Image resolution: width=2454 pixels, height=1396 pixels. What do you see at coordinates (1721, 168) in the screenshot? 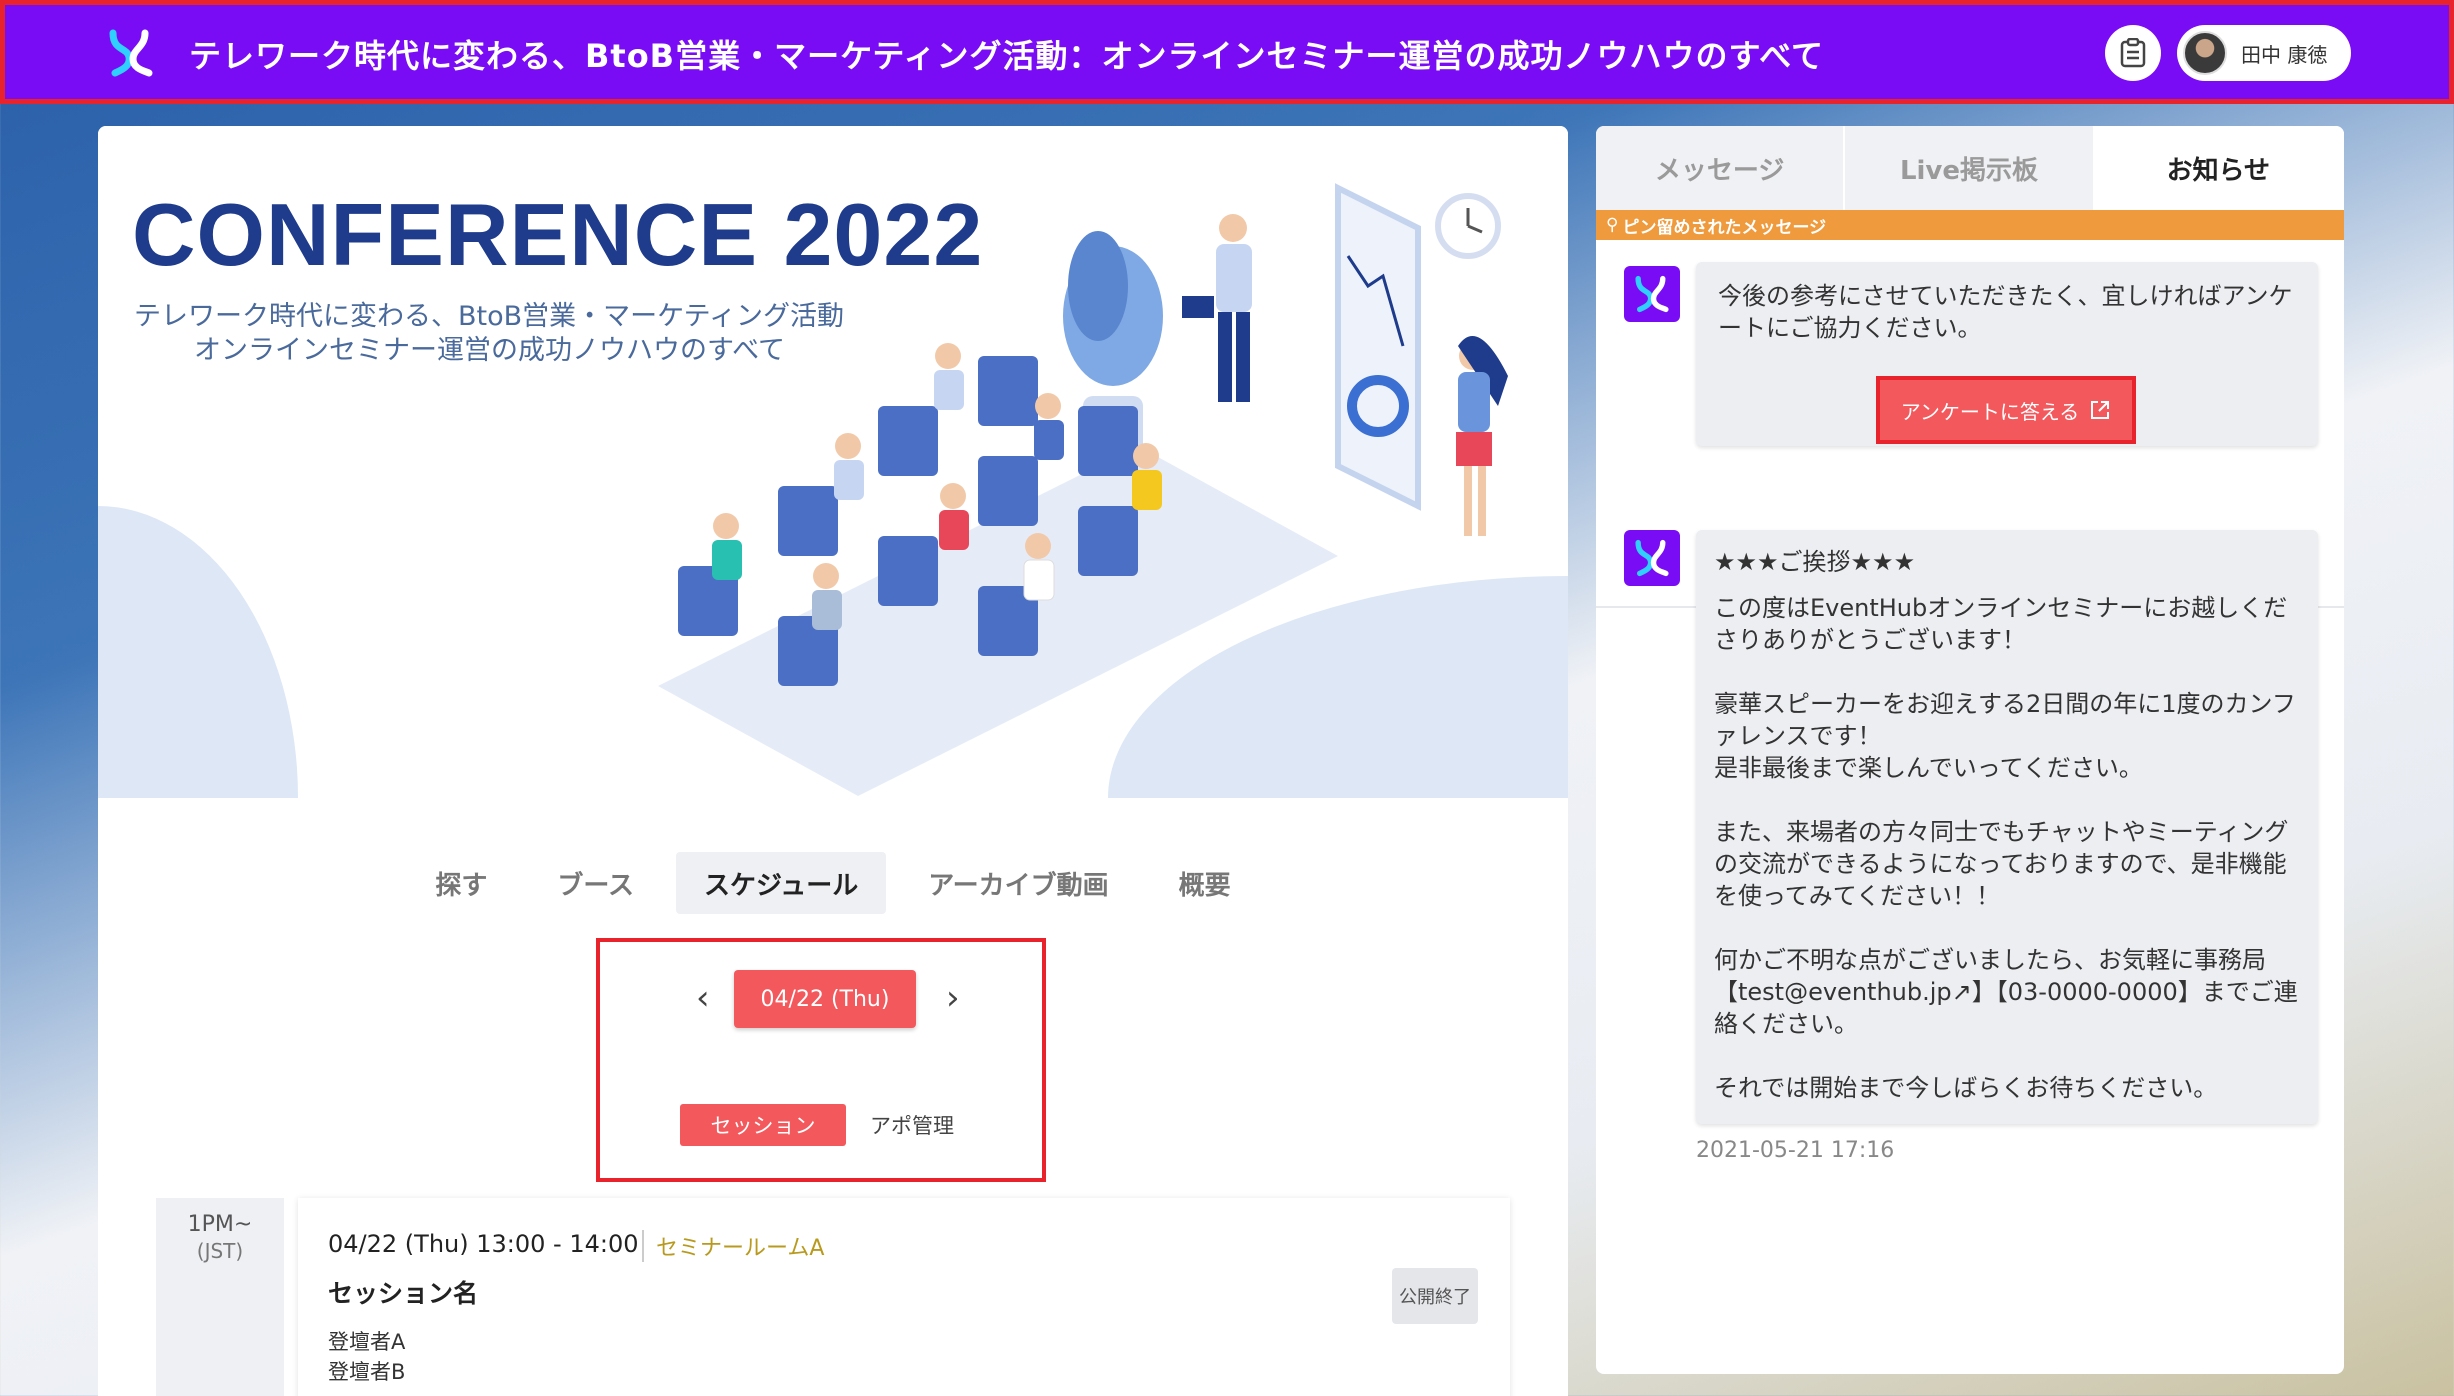
I see `tab-messages: メッセージ` at bounding box center [1721, 168].